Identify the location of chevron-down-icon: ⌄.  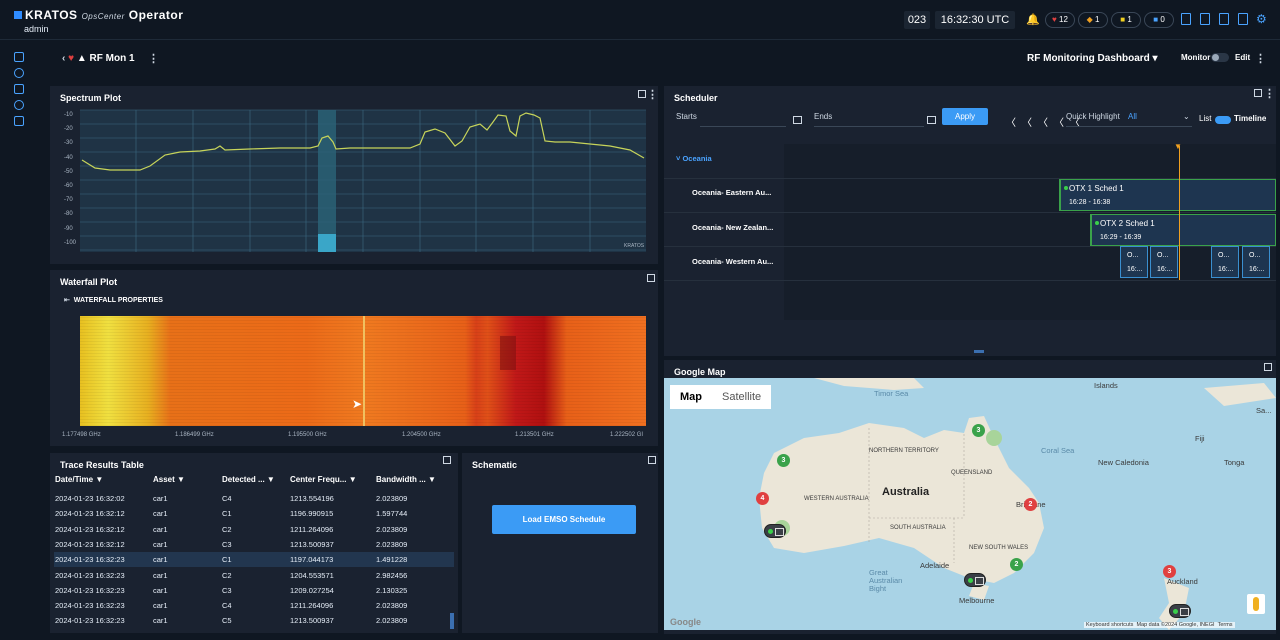
(1186, 116).